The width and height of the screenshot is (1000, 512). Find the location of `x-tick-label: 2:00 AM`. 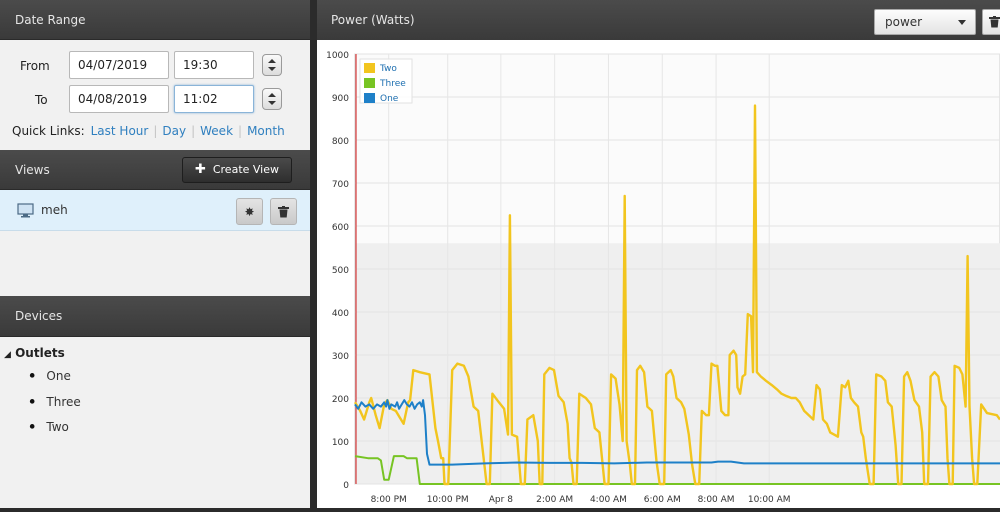

x-tick-label: 2:00 AM is located at coordinates (554, 500).